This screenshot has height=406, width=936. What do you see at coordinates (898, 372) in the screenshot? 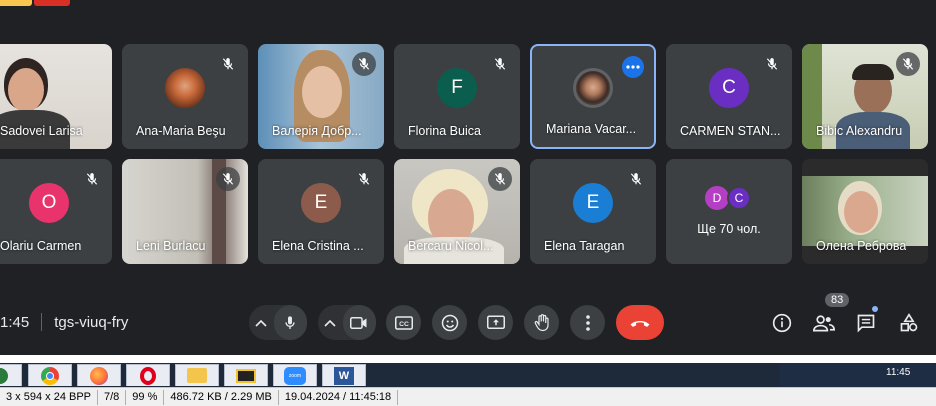
I see `taskbar-clock: 11:45` at bounding box center [898, 372].